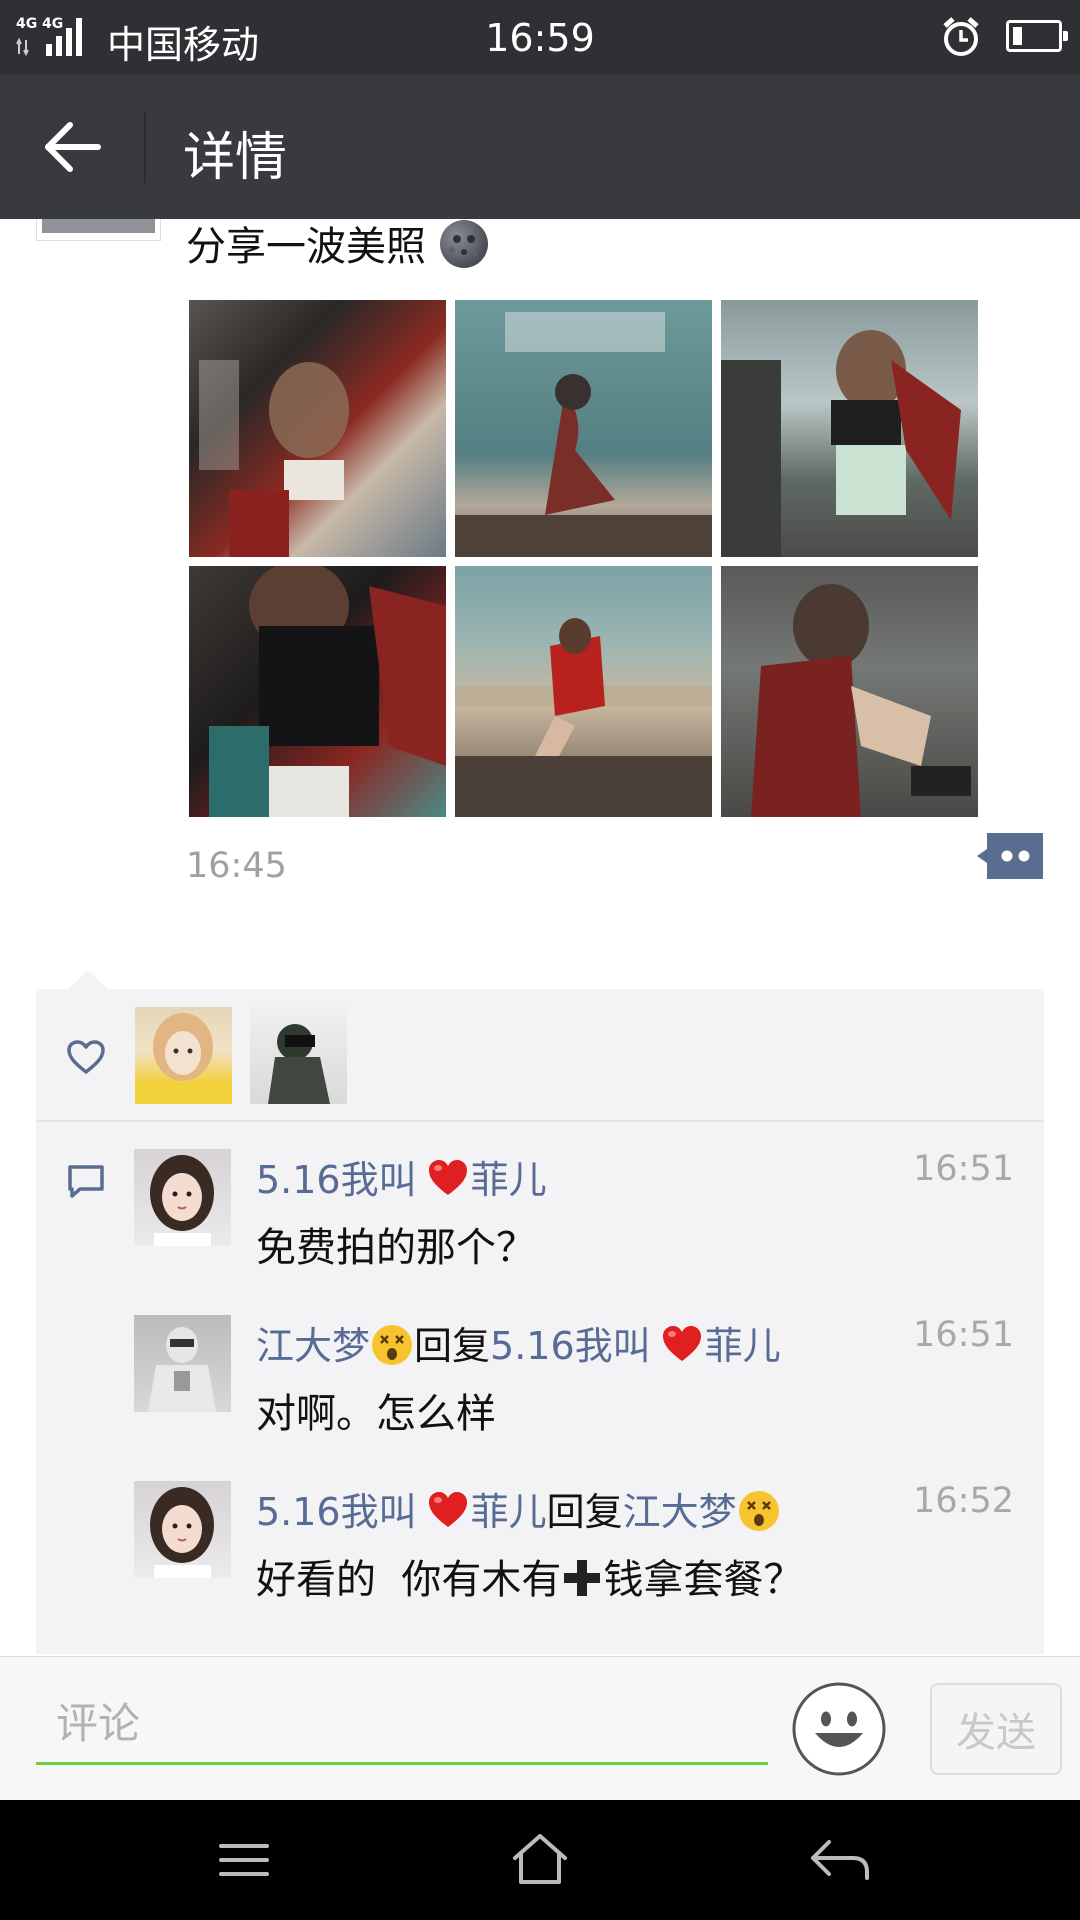 The image size is (1080, 1920). I want to click on heart-outline-icon, so click(86, 1057).